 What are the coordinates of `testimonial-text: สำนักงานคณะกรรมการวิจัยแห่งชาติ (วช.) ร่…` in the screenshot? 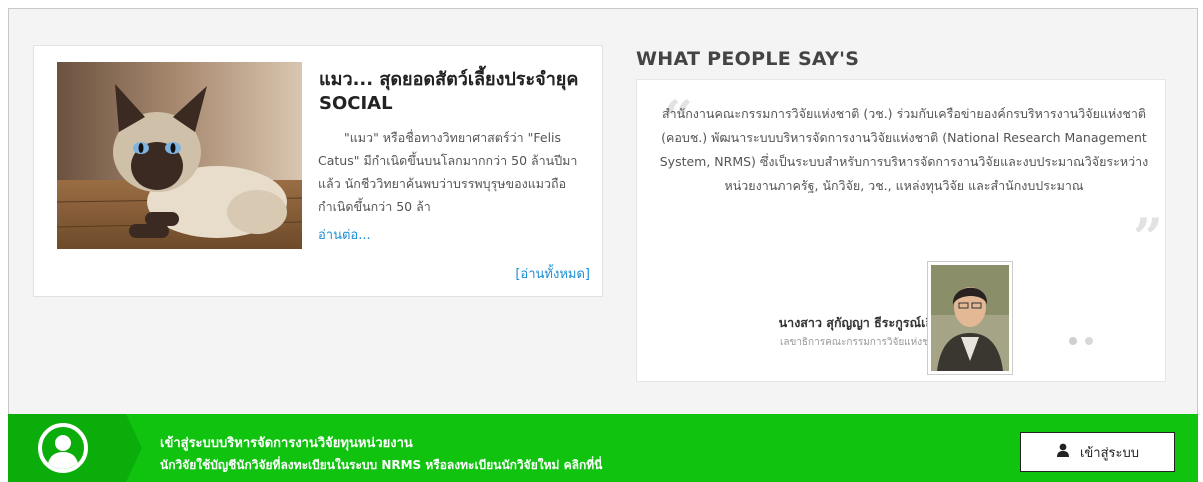 It's located at (904, 149).